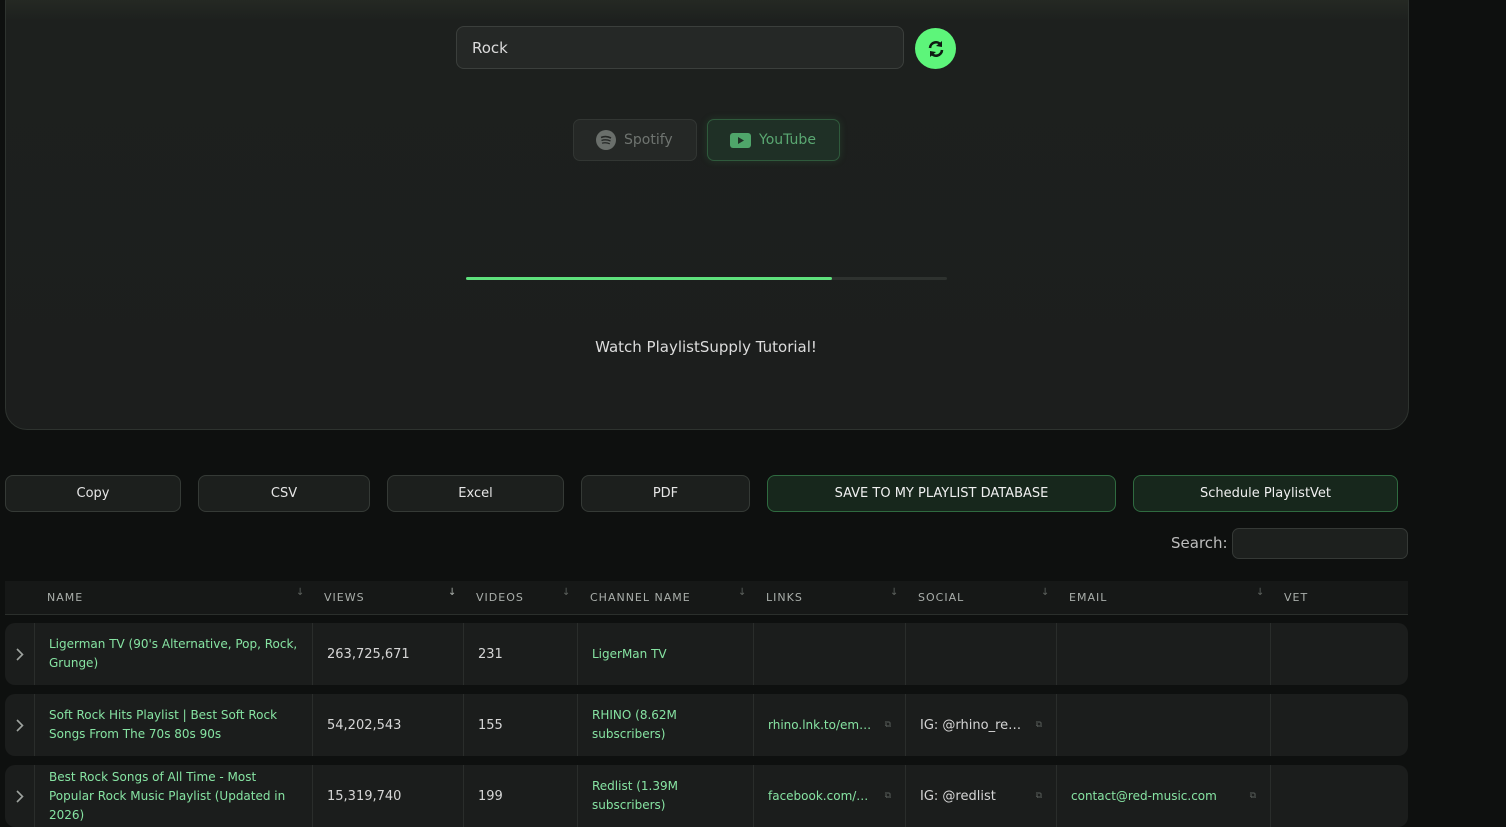 The image size is (1506, 827). Describe the element at coordinates (387, 725) in the screenshot. I see `views-cell: 54,202,543` at that location.